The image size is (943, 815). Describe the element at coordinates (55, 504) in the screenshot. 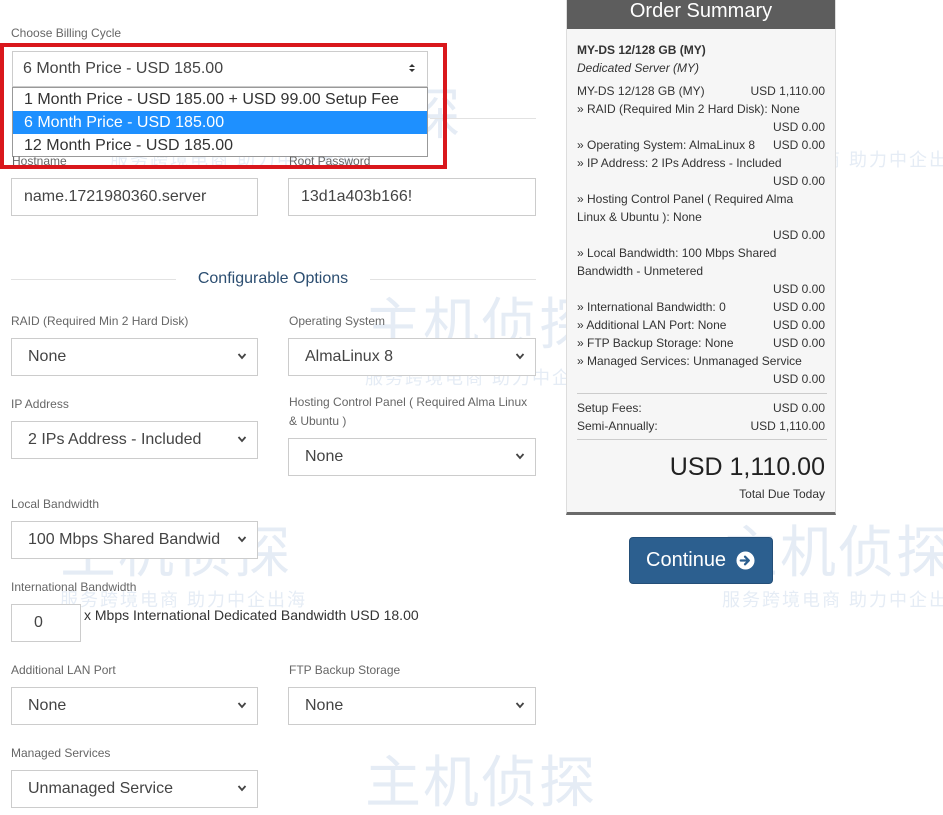

I see `local-bandwidth-label: Local Bandwidth` at that location.